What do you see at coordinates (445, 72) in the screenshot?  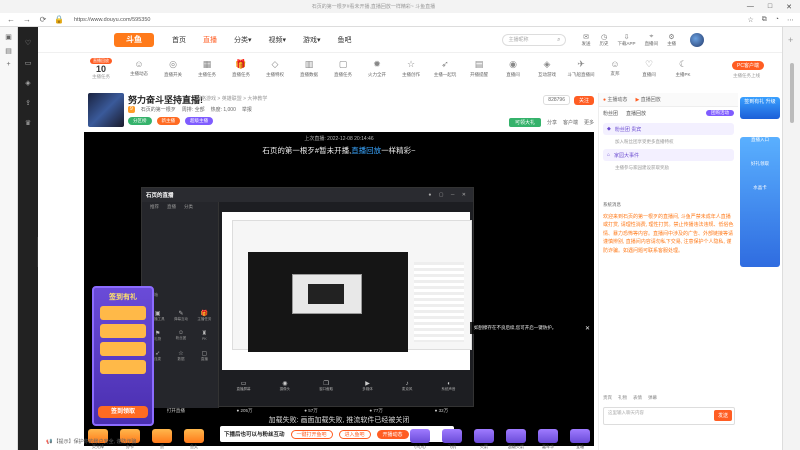 I see `category-item: ➶ 主播一起玩` at bounding box center [445, 72].